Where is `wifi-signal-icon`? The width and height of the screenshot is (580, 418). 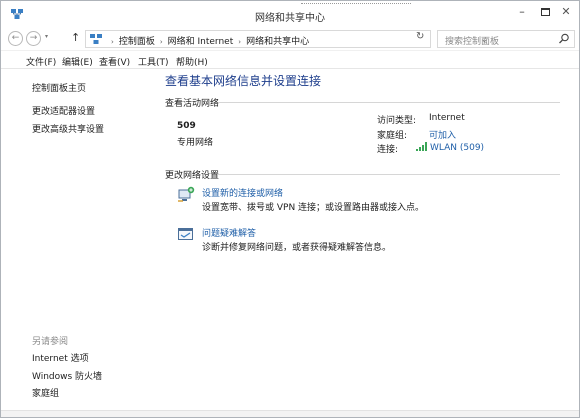
wifi-signal-icon is located at coordinates (421, 146).